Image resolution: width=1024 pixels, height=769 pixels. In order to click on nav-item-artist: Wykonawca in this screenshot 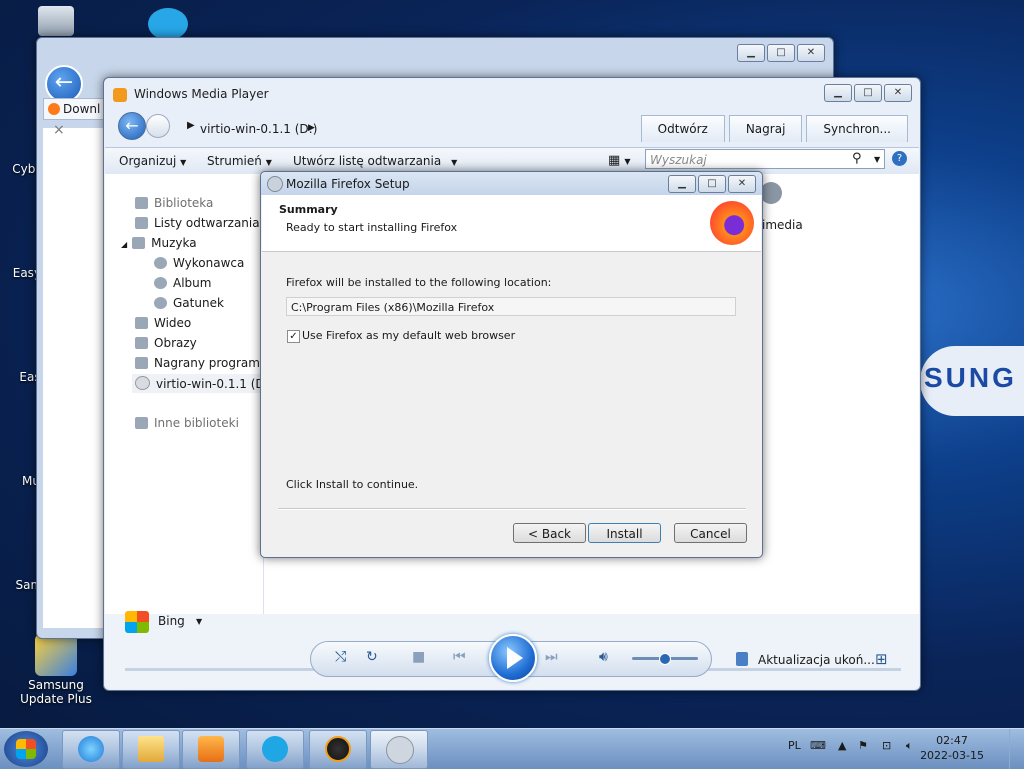, I will do `click(199, 263)`.